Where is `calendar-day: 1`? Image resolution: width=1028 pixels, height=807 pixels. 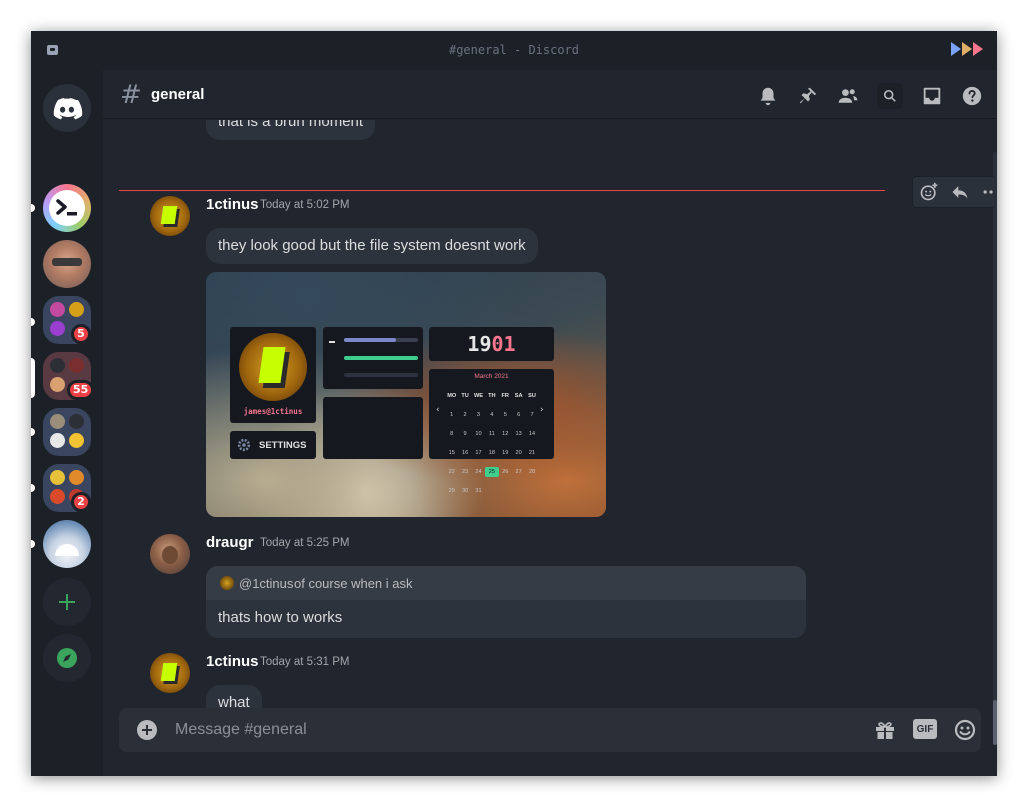 calendar-day: 1 is located at coordinates (451, 415).